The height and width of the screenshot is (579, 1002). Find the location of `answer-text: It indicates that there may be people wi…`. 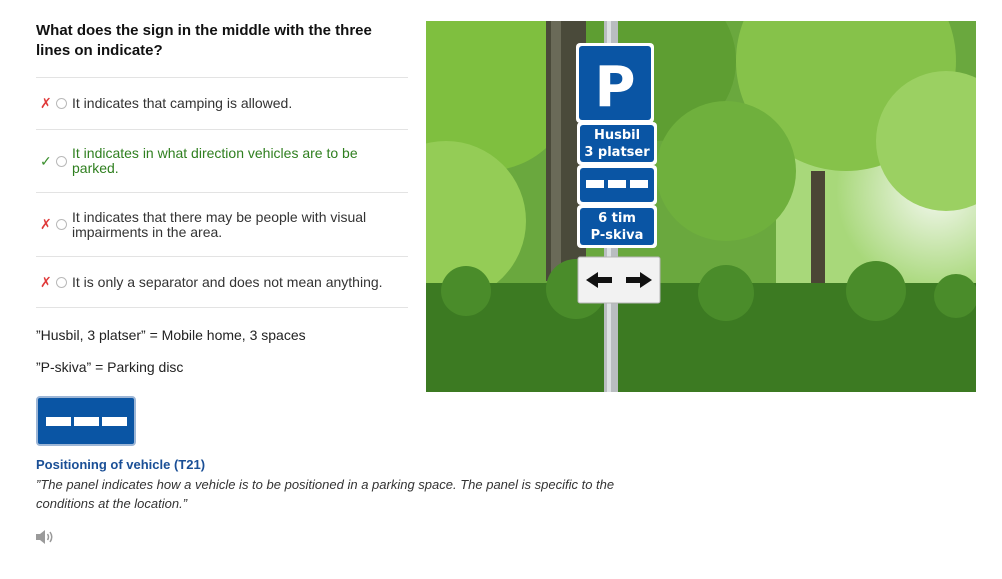

answer-text: It indicates that there may be people wi… is located at coordinates (219, 224).